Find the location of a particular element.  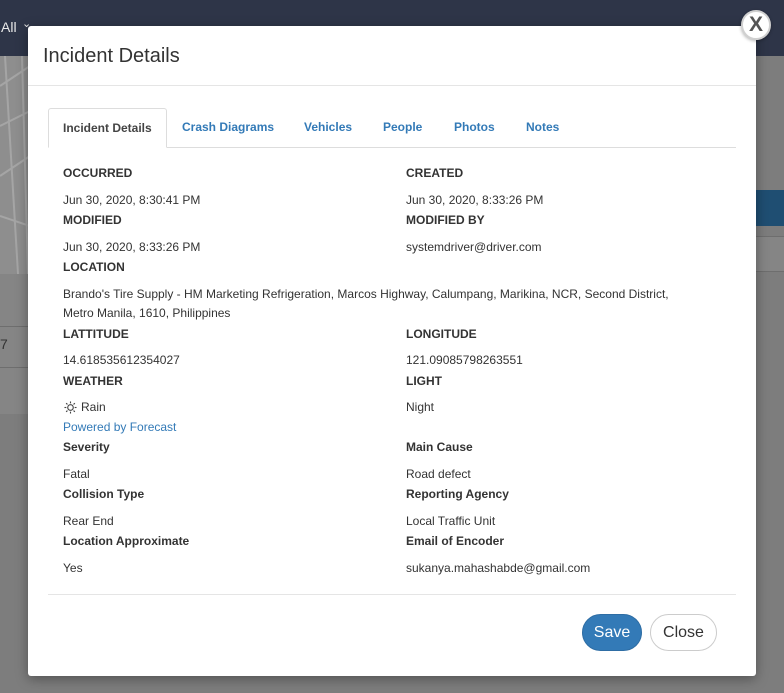

location-approximate-label: Location Approximate is located at coordinates (126, 541).